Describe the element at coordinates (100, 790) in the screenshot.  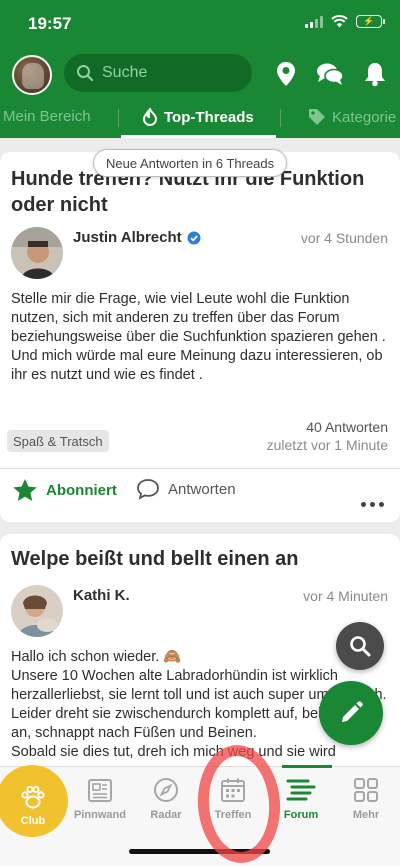
I see `pinboard-icon` at that location.